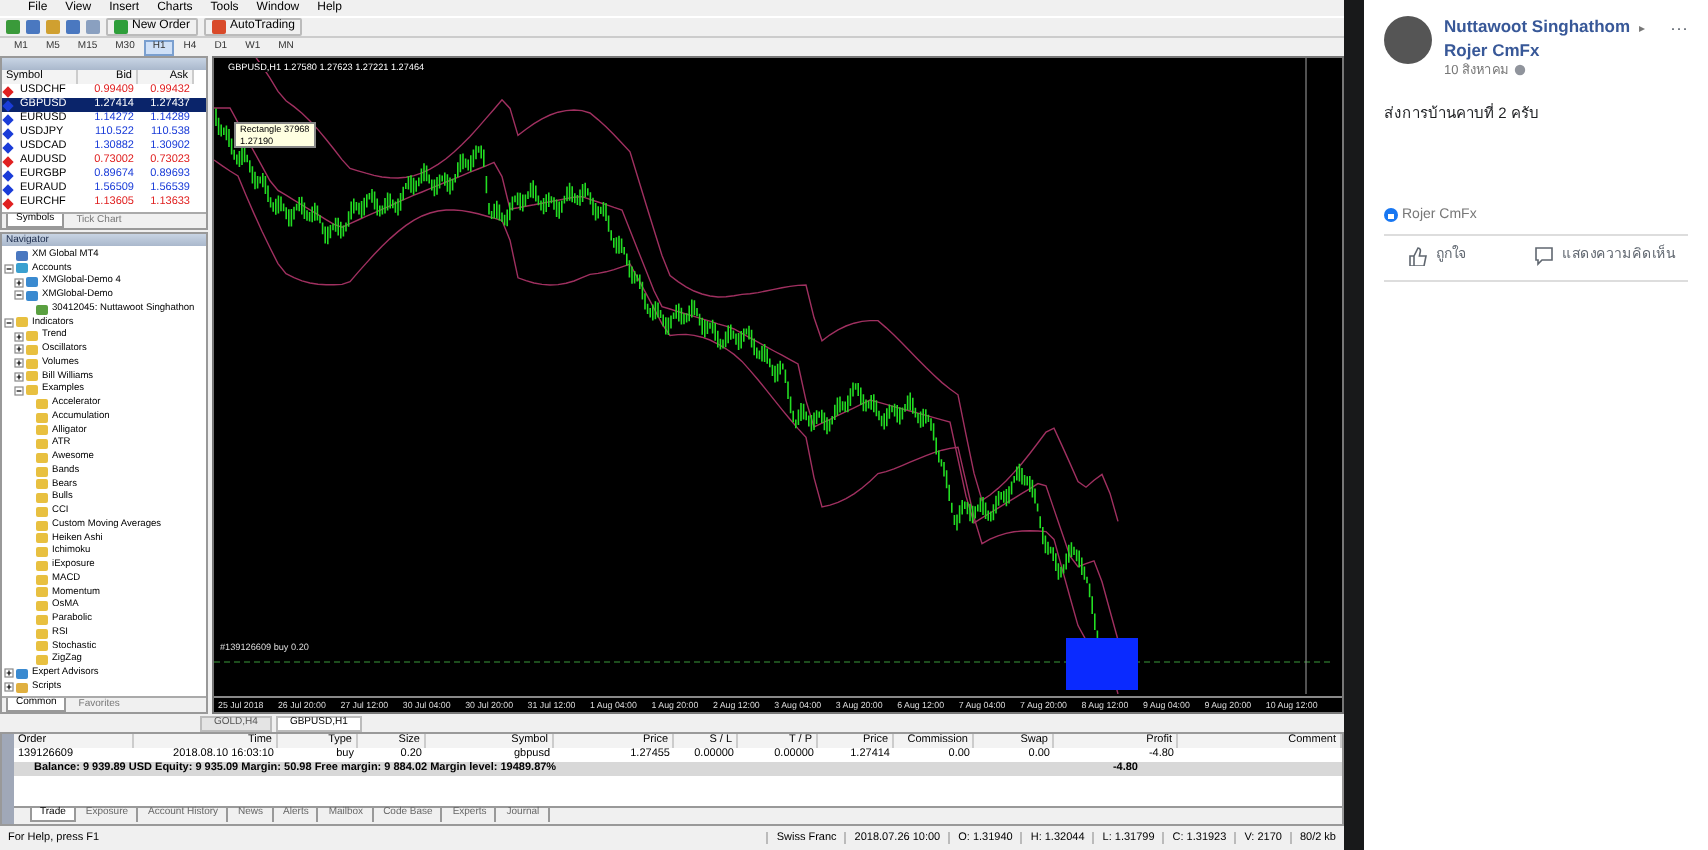 This screenshot has width=1708, height=850. I want to click on more-options-button: ···, so click(1679, 48).